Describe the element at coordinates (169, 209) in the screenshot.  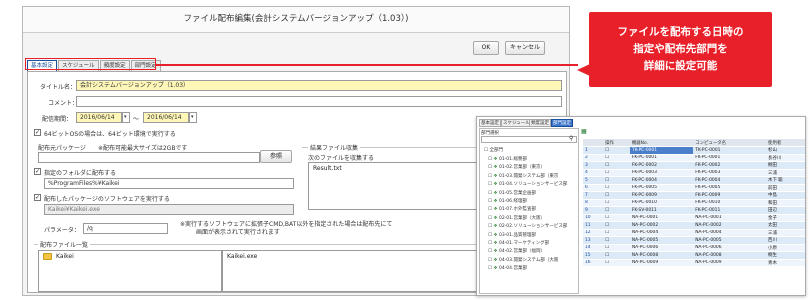
I see `run-target-input: Kaikei¥Kaikei.exe` at that location.